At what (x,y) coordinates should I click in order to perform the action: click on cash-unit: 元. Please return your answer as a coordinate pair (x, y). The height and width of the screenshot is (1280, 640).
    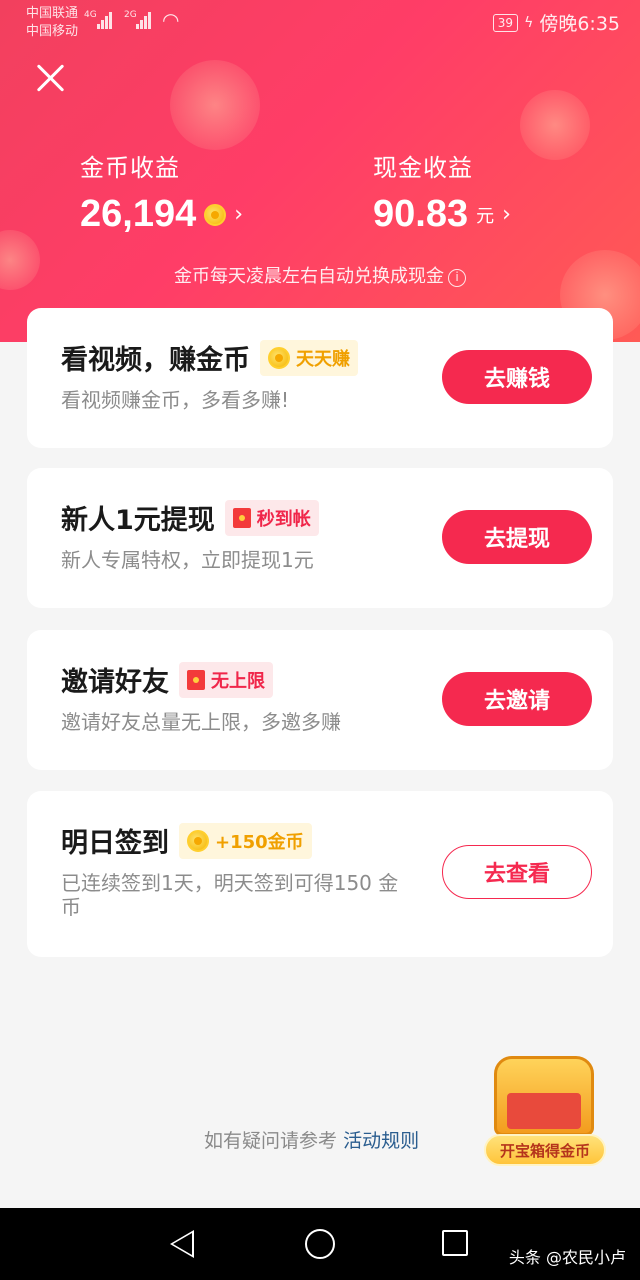
    Looking at the image, I should click on (485, 216).